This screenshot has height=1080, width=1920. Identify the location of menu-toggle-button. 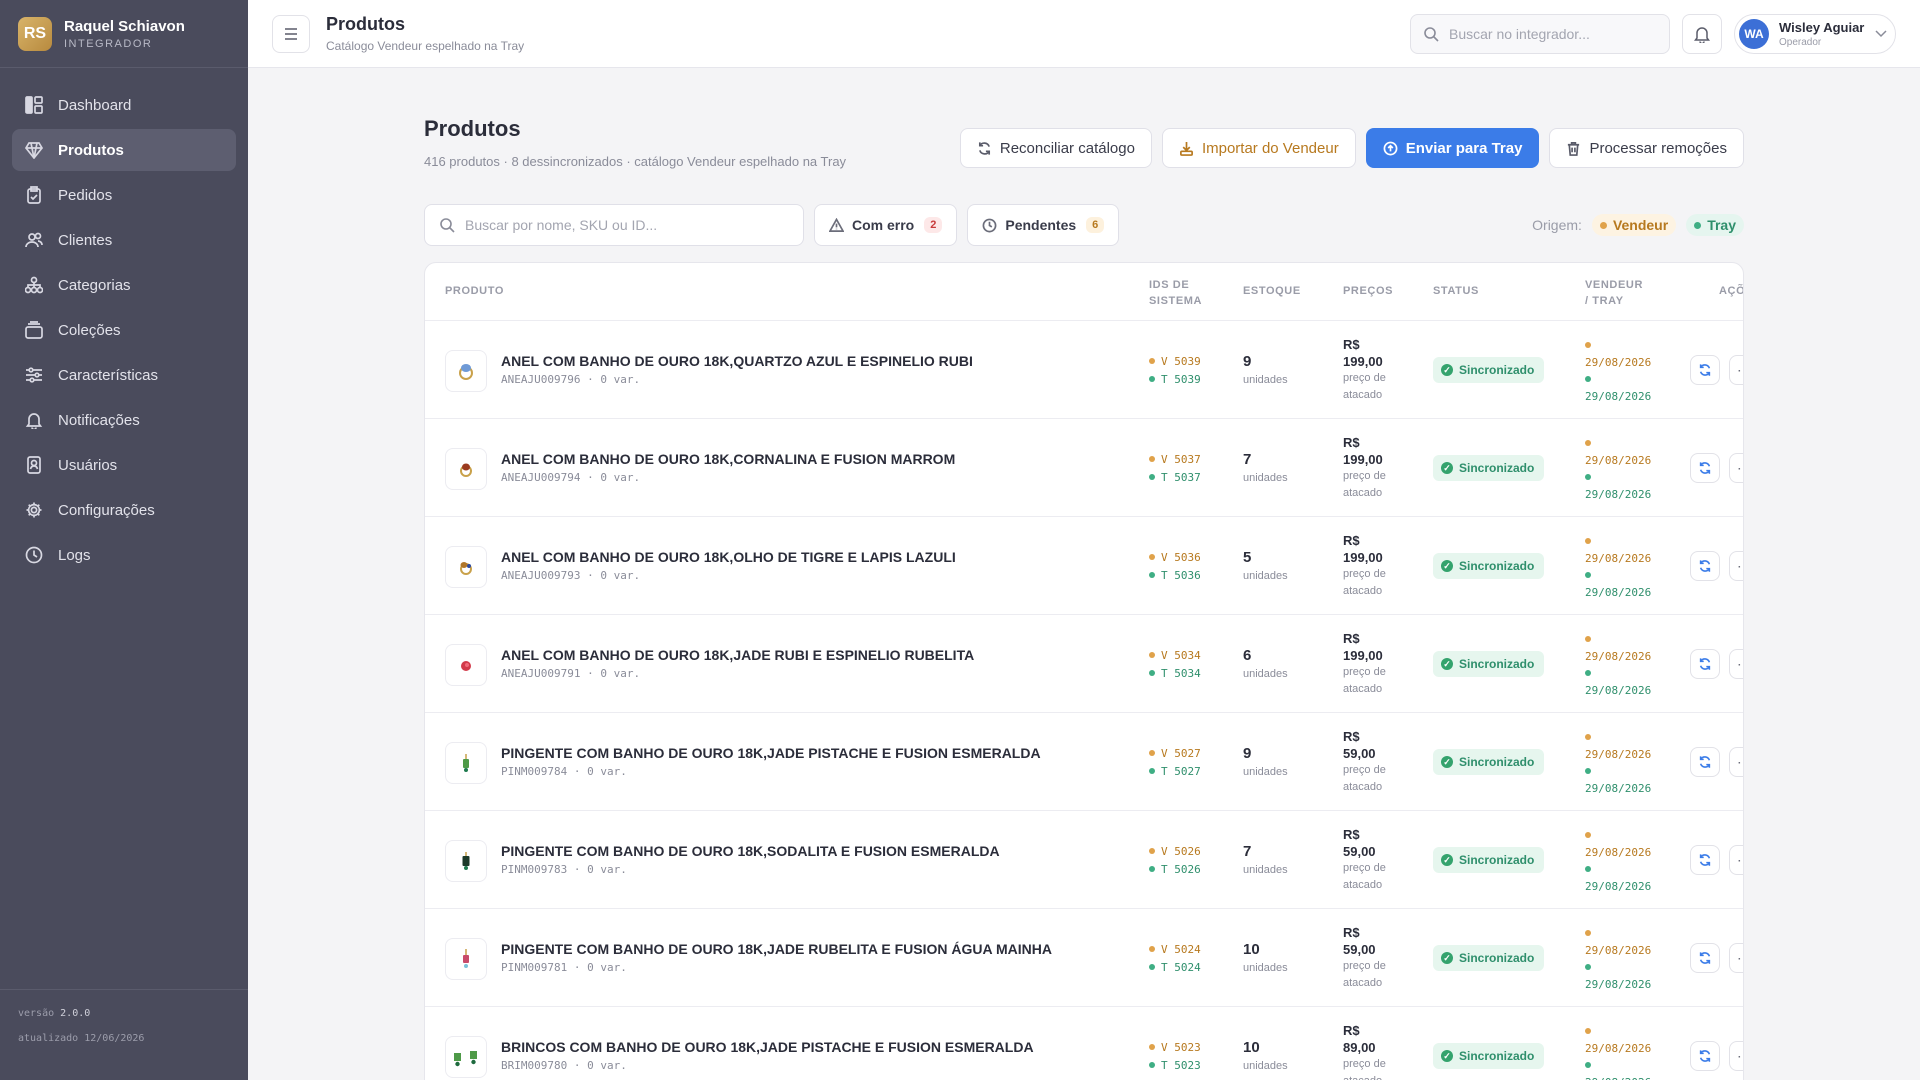
(291, 33).